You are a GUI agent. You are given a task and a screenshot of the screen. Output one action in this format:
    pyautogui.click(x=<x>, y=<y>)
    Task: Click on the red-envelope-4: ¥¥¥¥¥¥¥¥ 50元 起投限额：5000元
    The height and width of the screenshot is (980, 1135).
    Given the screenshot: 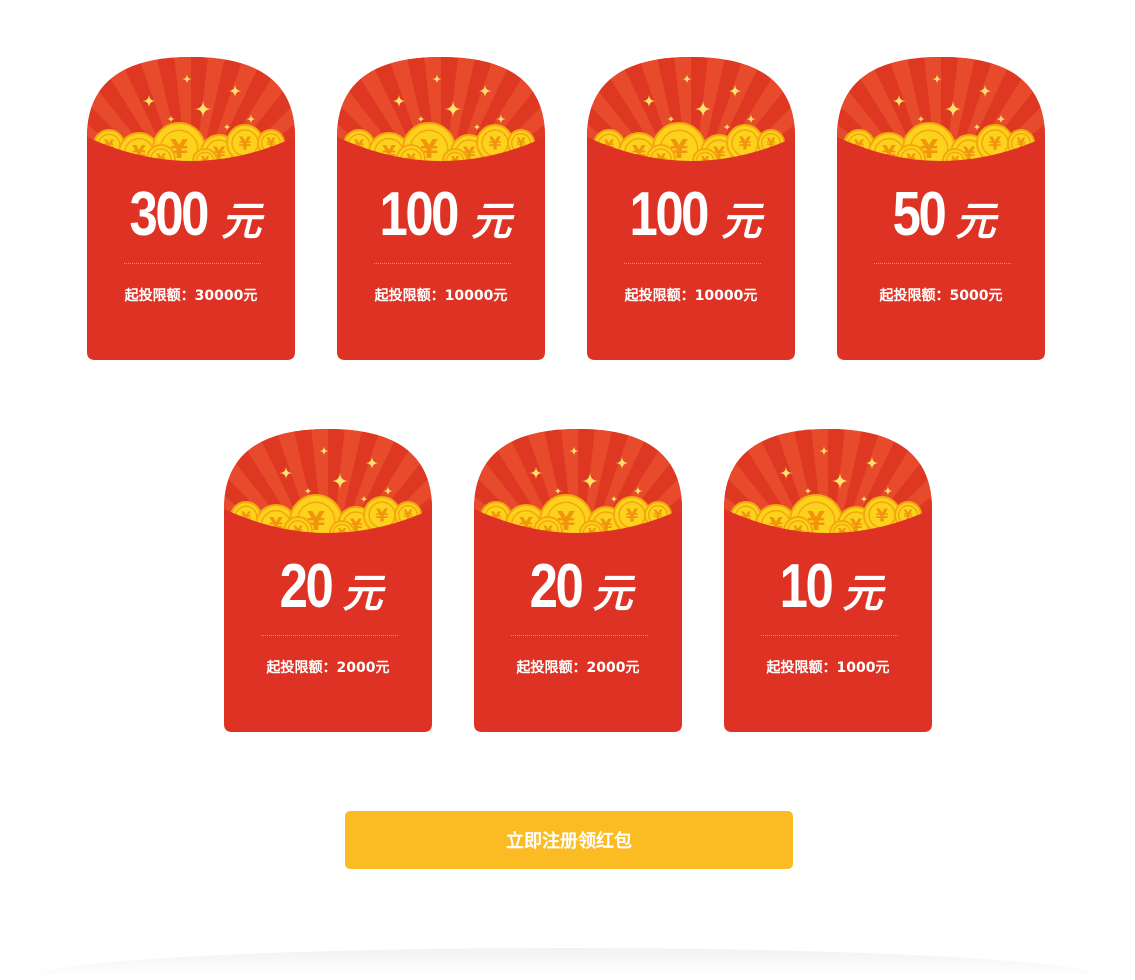 What is the action you would take?
    pyautogui.click(x=941, y=208)
    